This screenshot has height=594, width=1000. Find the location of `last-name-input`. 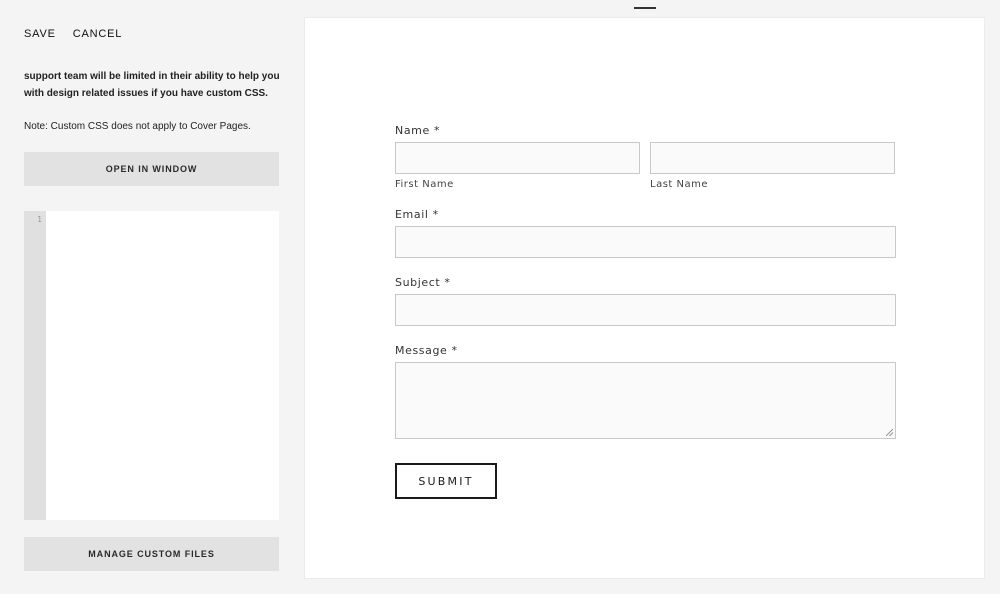

last-name-input is located at coordinates (772, 158).